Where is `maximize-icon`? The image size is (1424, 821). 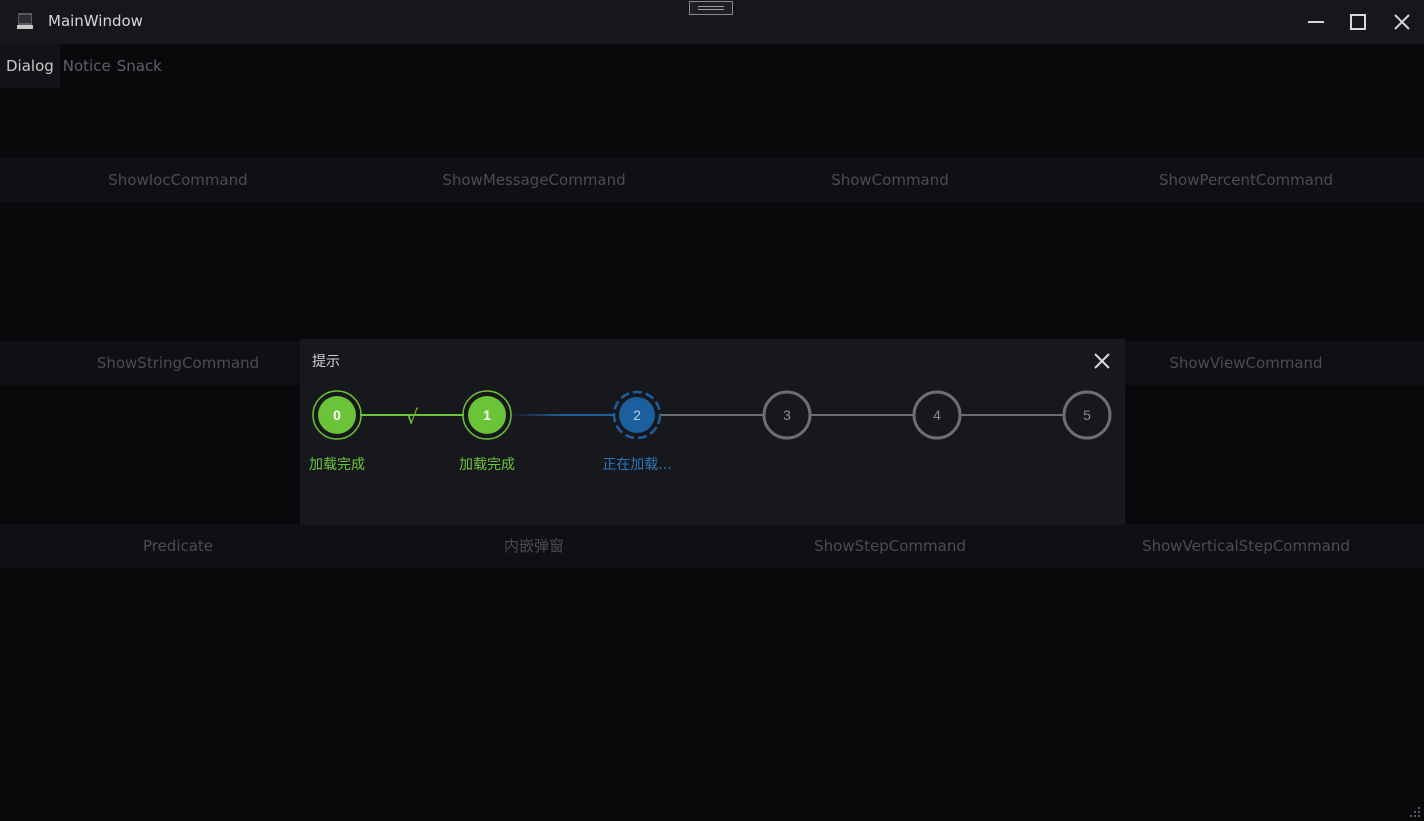 maximize-icon is located at coordinates (1358, 22).